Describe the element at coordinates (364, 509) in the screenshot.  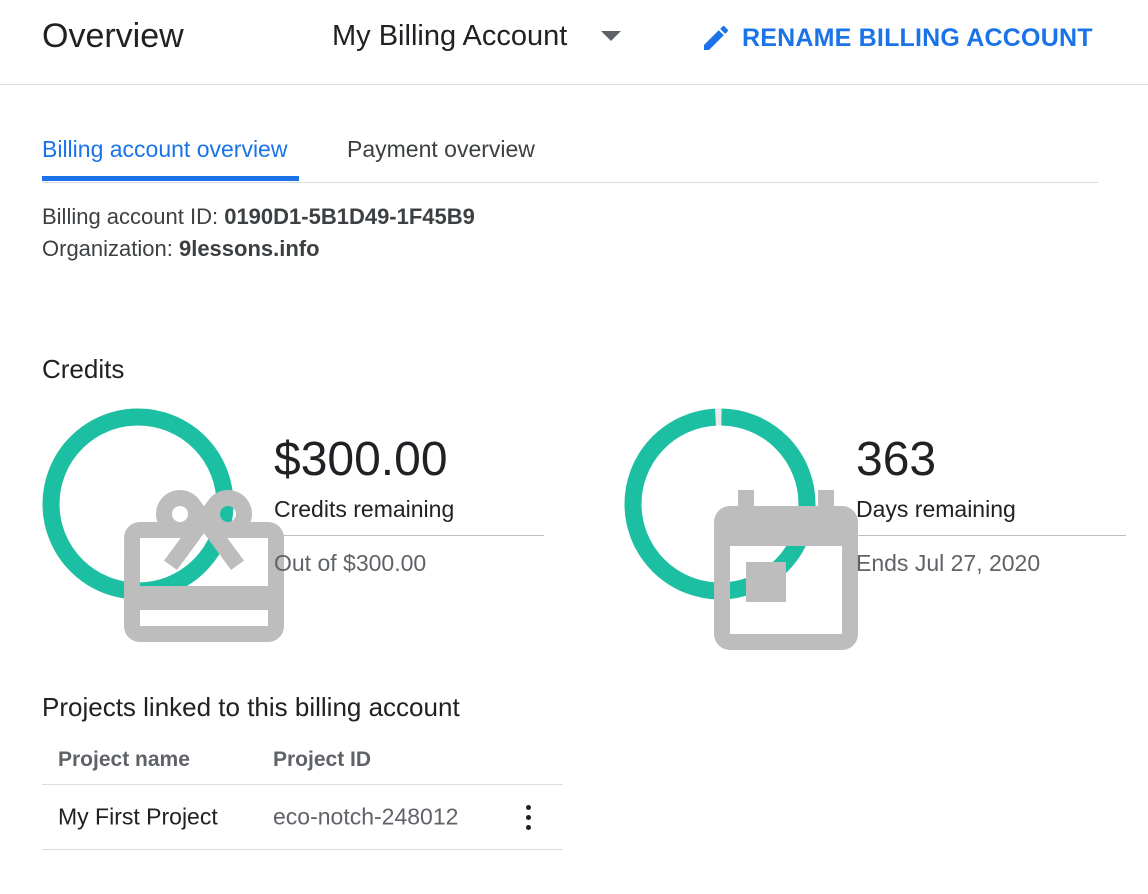
I see `credits-remaining-label: Credits remaining` at that location.